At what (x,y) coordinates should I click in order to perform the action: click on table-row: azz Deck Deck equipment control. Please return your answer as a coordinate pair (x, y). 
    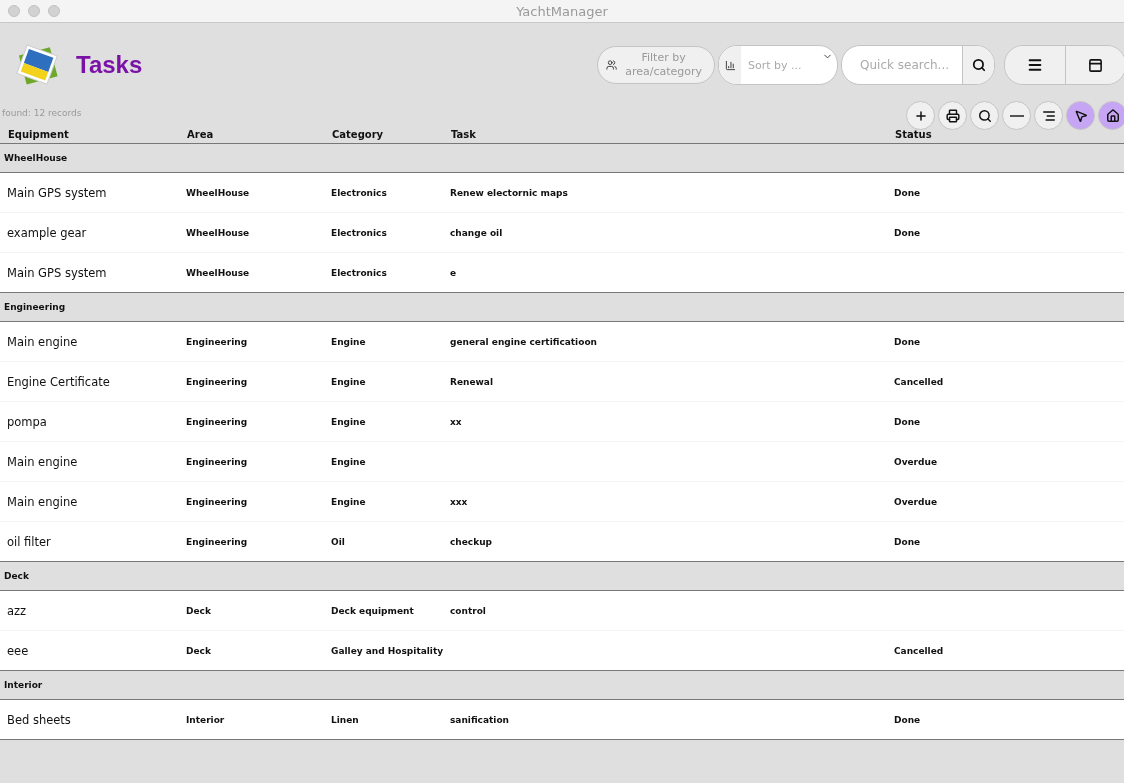
    Looking at the image, I should click on (562, 611).